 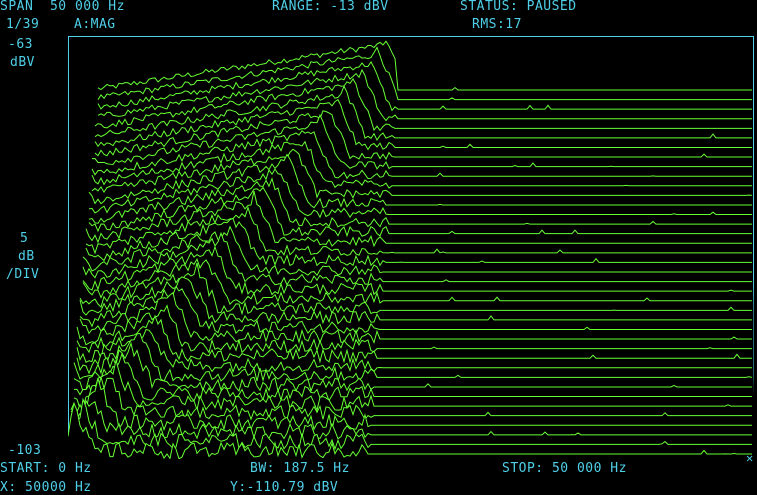 I want to click on y-scale-per: /DIV, so click(x=23, y=274).